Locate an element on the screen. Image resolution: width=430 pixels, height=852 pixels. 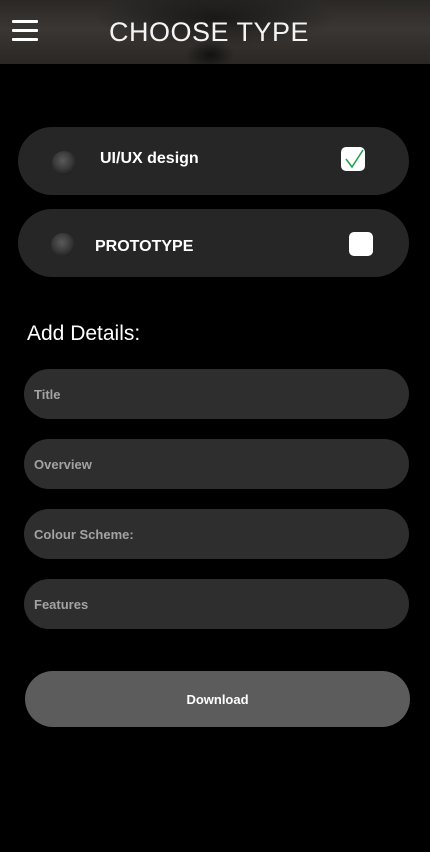
features-field: Features is located at coordinates (216, 604).